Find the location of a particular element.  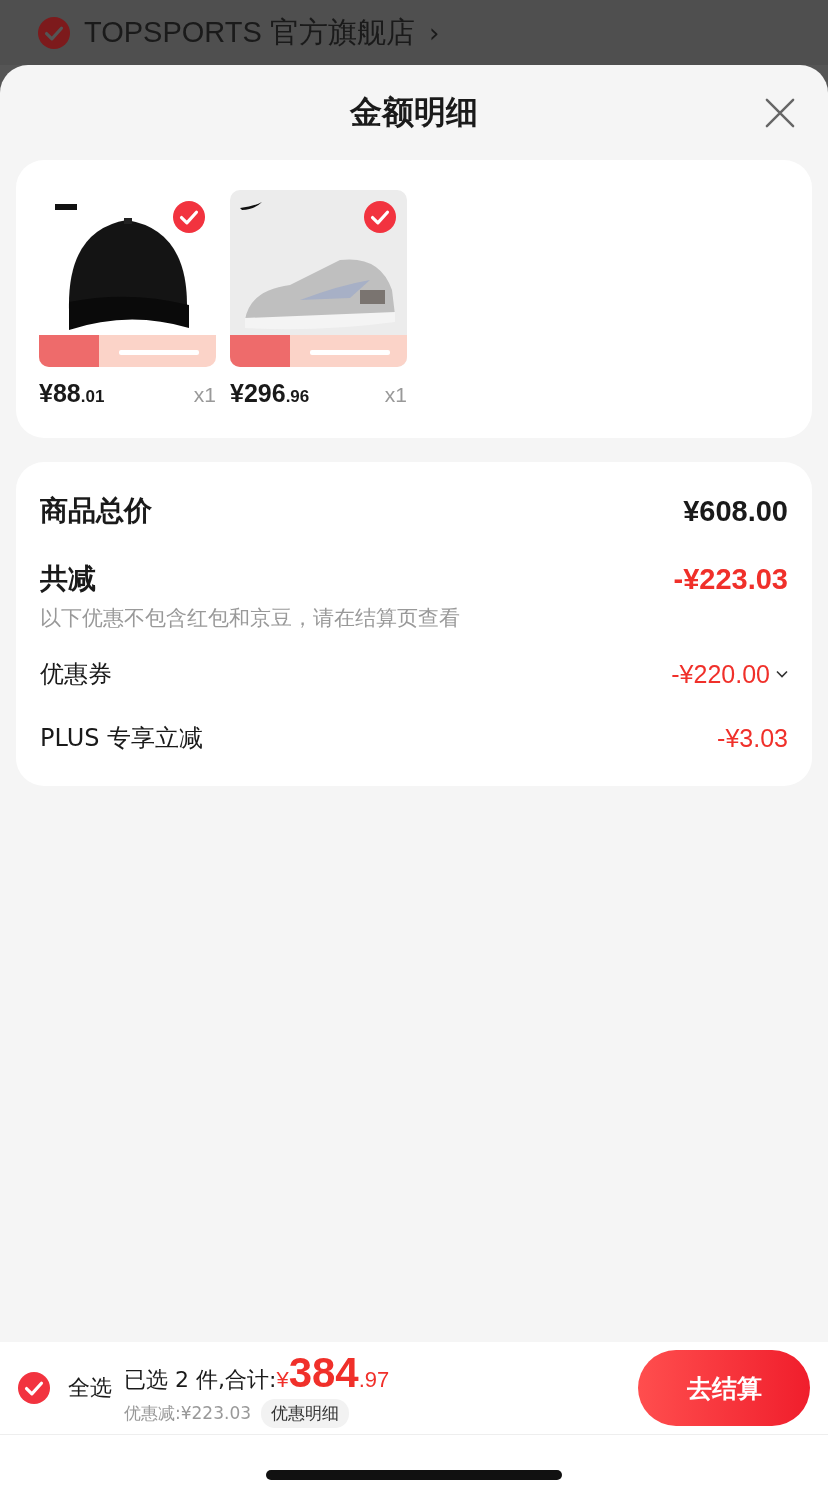

product-price: ¥88.01 is located at coordinates (72, 393).